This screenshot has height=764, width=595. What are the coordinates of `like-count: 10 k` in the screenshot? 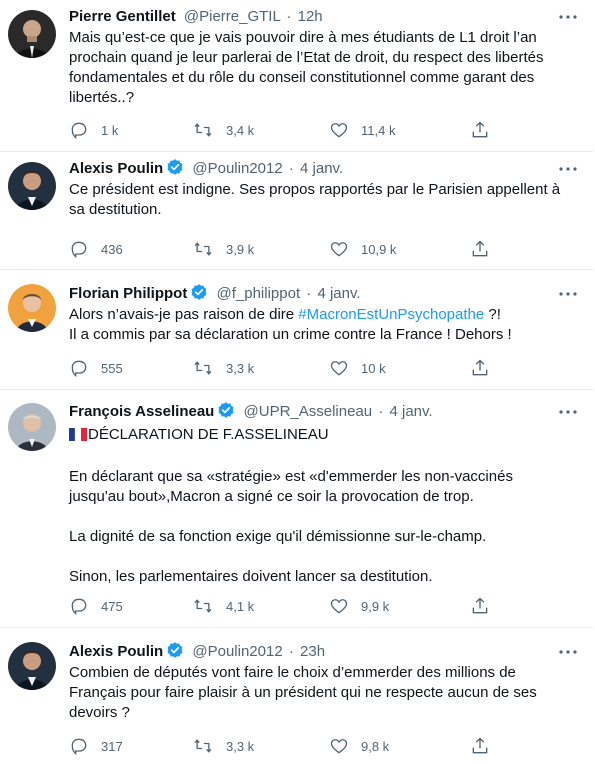 It's located at (373, 368).